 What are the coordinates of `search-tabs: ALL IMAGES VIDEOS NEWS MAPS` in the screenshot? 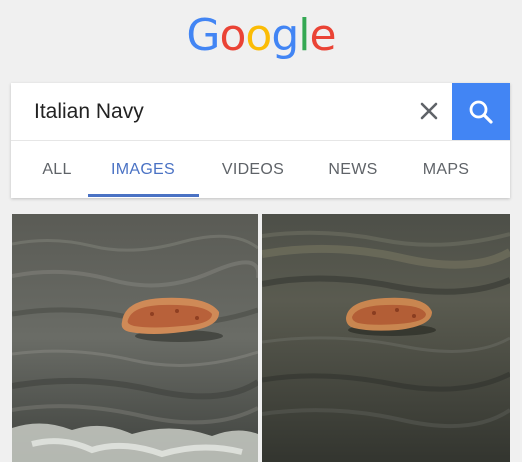 It's located at (260, 169).